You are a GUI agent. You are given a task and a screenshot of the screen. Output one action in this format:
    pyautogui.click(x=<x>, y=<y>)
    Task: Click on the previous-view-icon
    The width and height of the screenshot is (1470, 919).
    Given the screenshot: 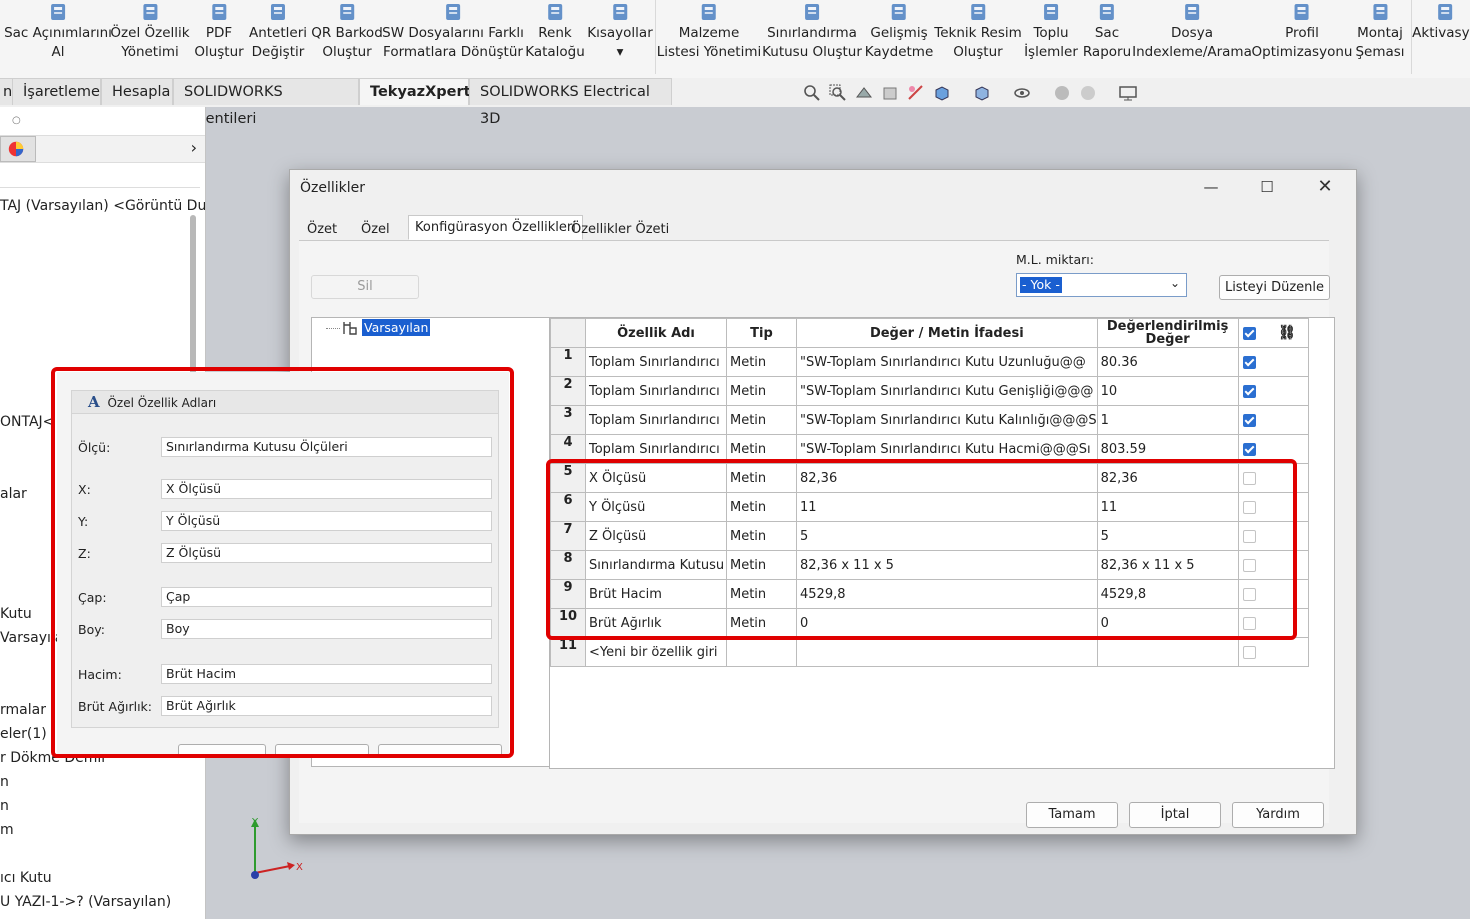 What is the action you would take?
    pyautogui.click(x=864, y=95)
    